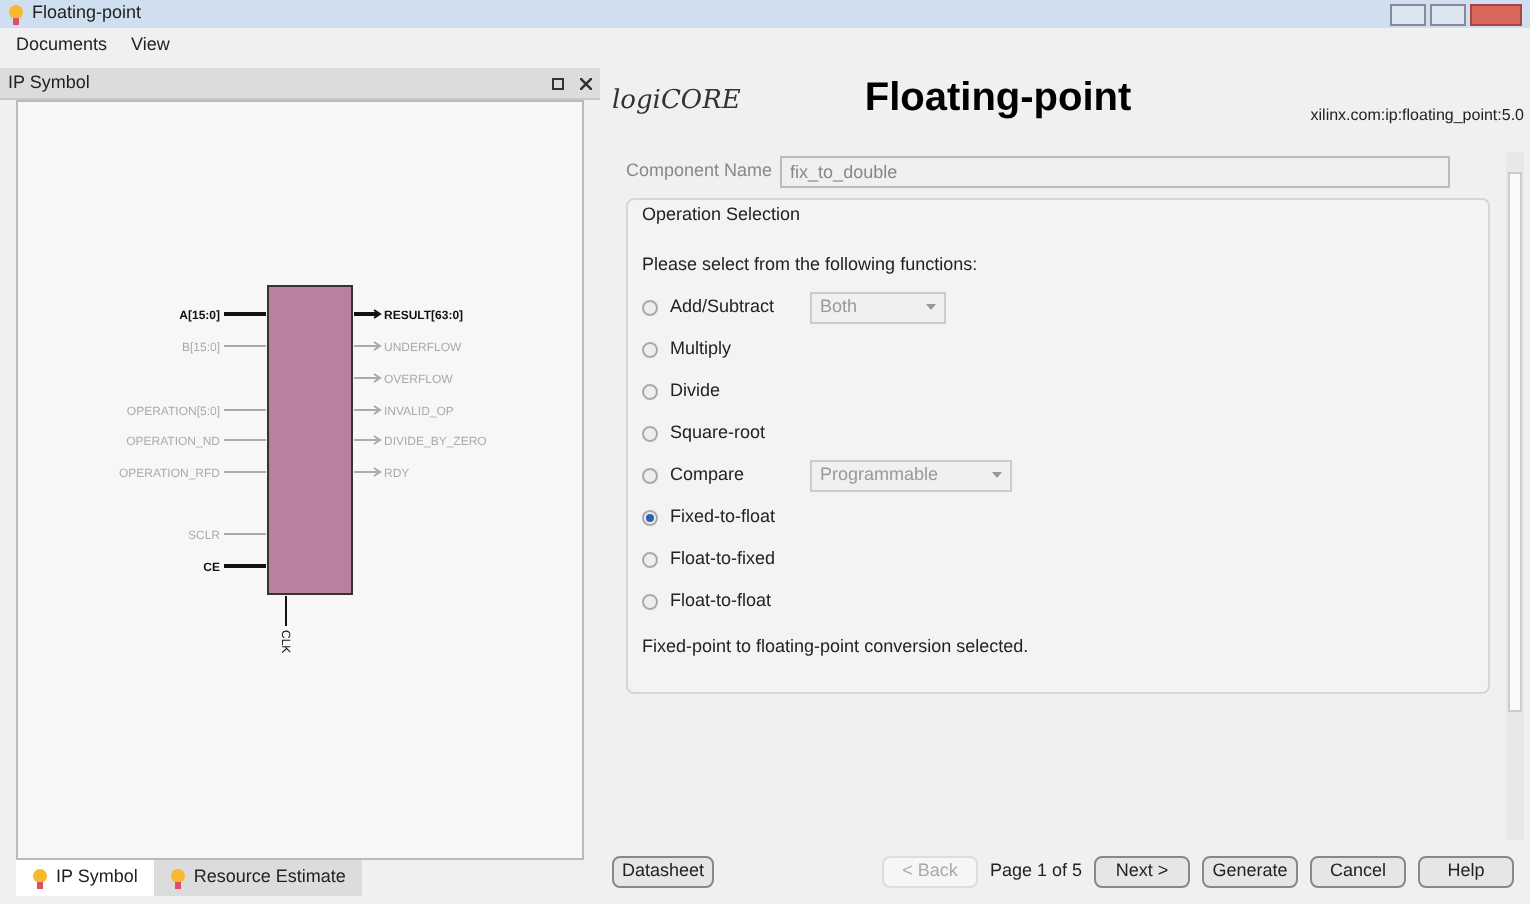 The image size is (1530, 904). I want to click on option-label: Fixed-to-float, so click(740, 517).